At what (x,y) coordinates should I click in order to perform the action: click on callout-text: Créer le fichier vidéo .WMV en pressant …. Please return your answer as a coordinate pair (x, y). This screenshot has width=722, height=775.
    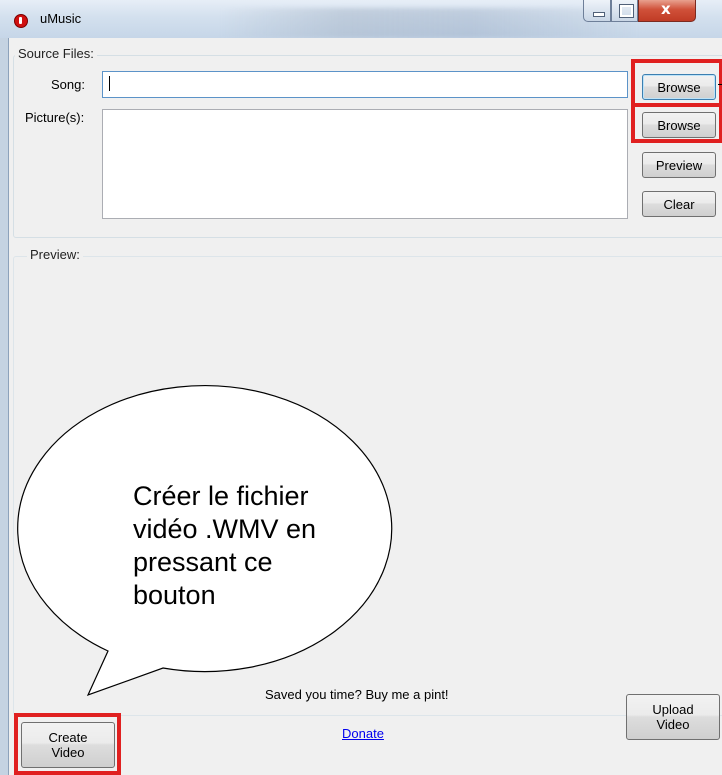
    Looking at the image, I should click on (224, 546).